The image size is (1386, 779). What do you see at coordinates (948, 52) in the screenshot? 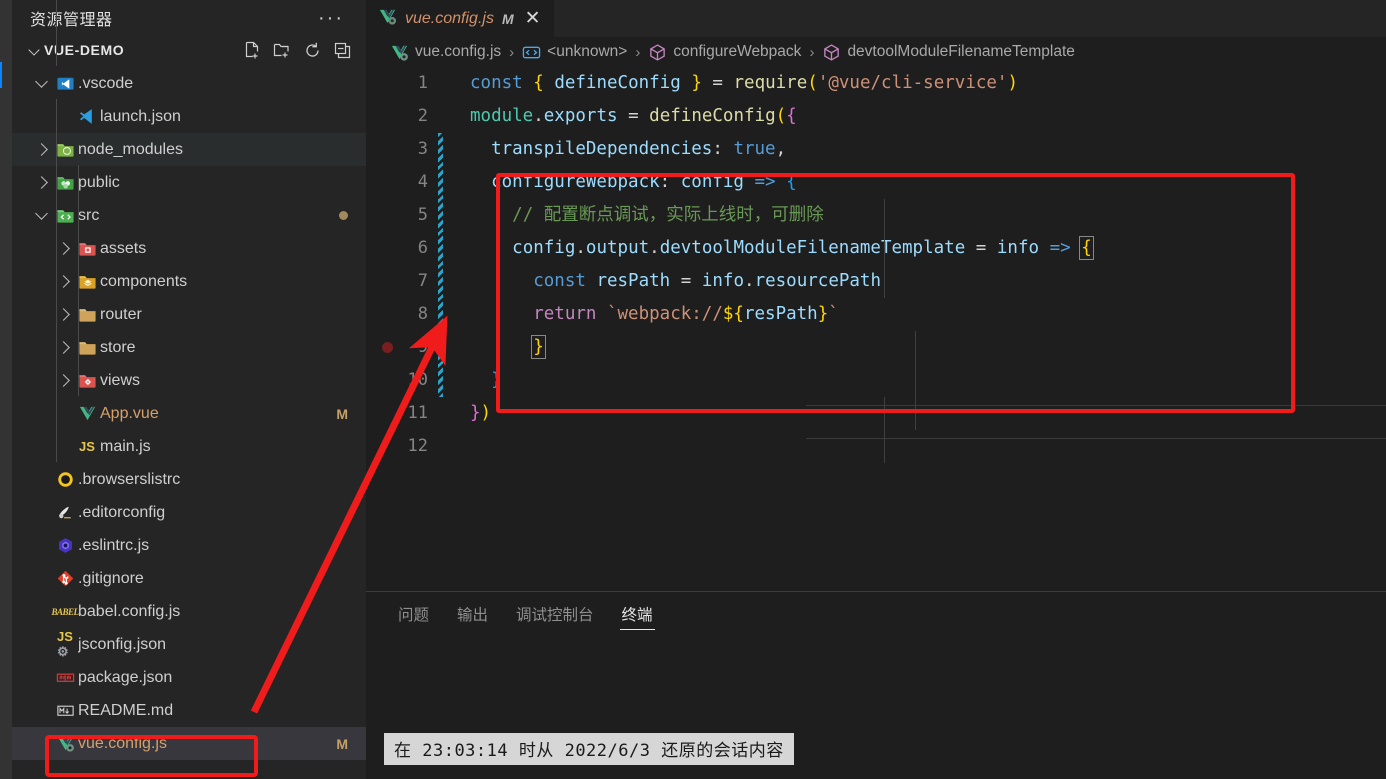
I see `breadcrumb-item-4: devtoolModuleFilenameTemplate` at bounding box center [948, 52].